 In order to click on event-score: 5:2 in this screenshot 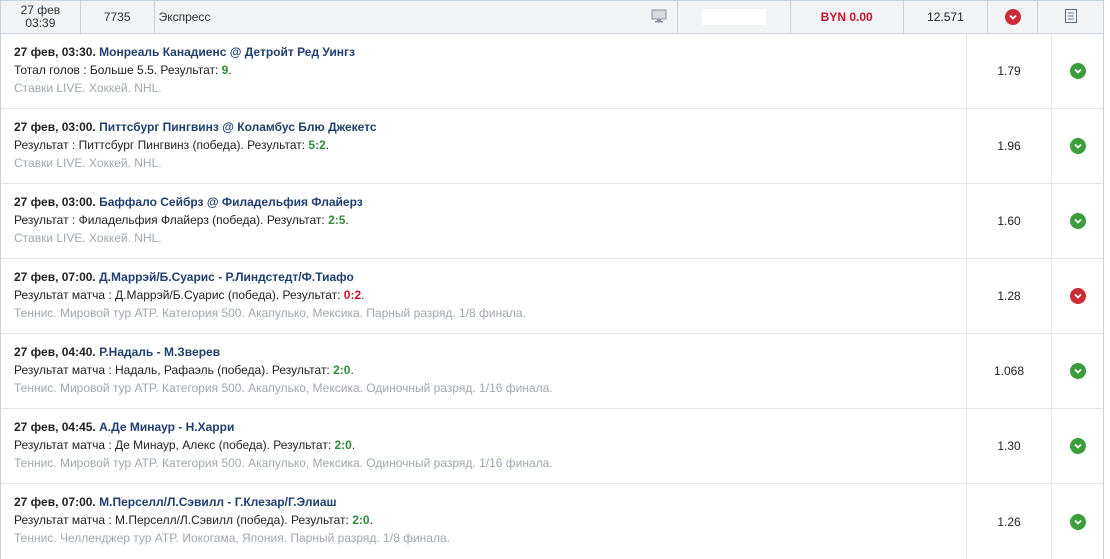, I will do `click(317, 145)`.